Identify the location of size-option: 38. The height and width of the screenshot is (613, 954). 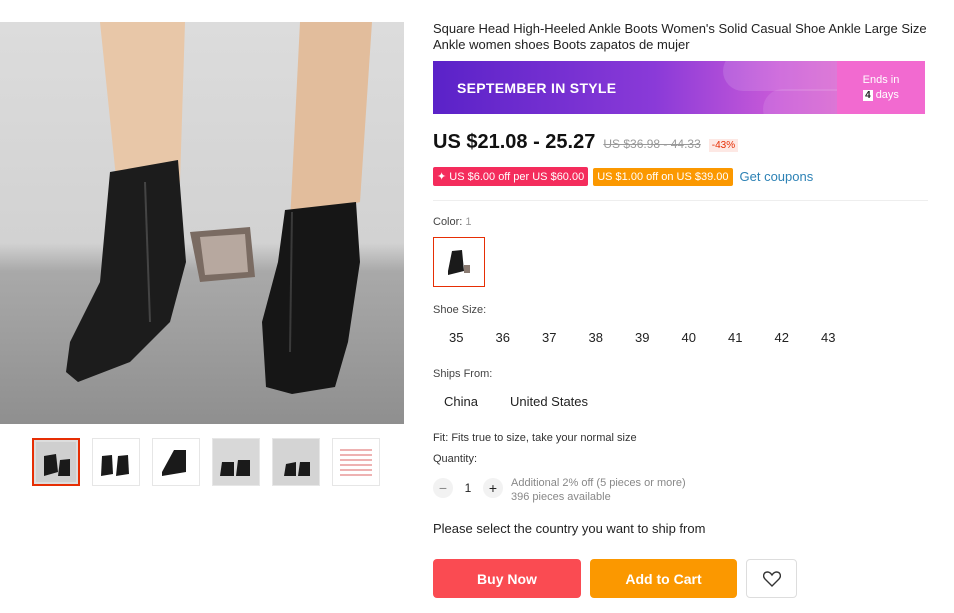
(596, 338).